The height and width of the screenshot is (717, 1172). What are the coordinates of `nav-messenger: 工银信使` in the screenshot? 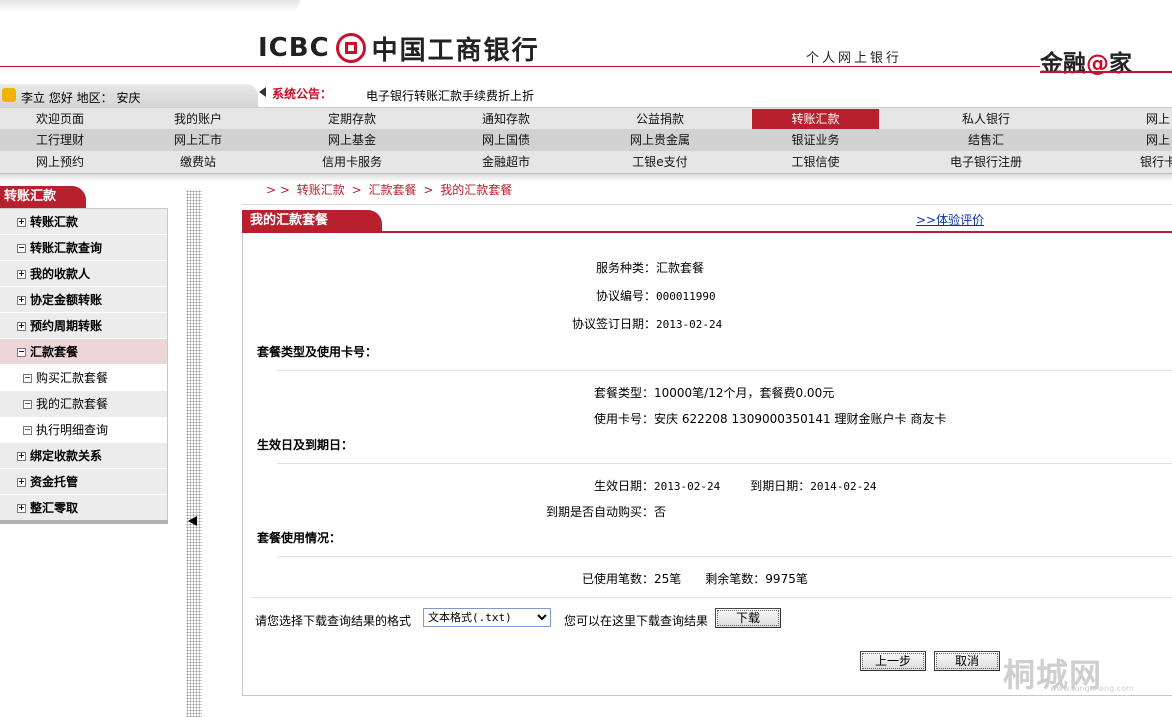 It's located at (815, 162).